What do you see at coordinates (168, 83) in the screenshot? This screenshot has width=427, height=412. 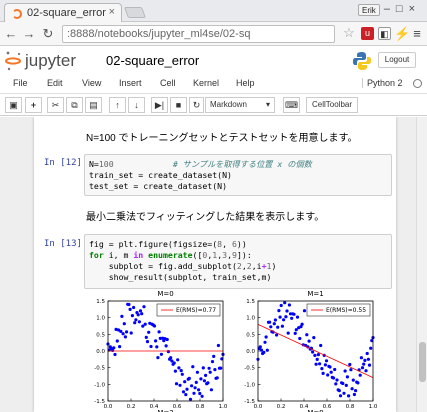 I see `menu-cell: Cell` at bounding box center [168, 83].